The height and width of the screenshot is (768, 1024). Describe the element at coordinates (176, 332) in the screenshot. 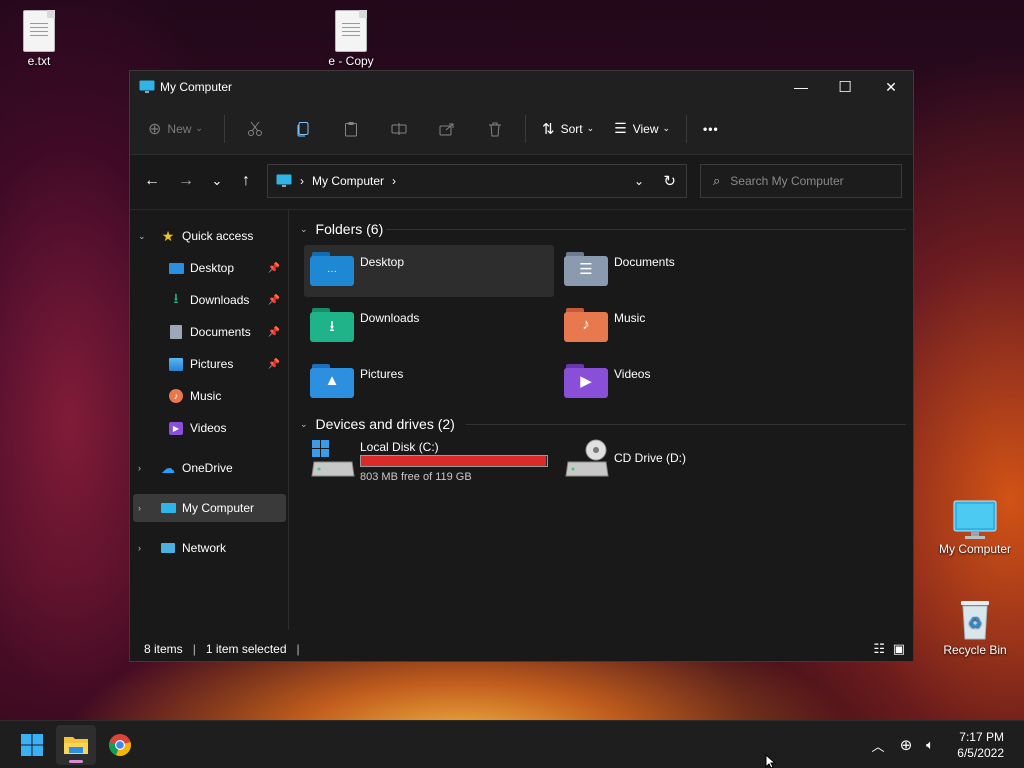

I see `documents-icon` at that location.